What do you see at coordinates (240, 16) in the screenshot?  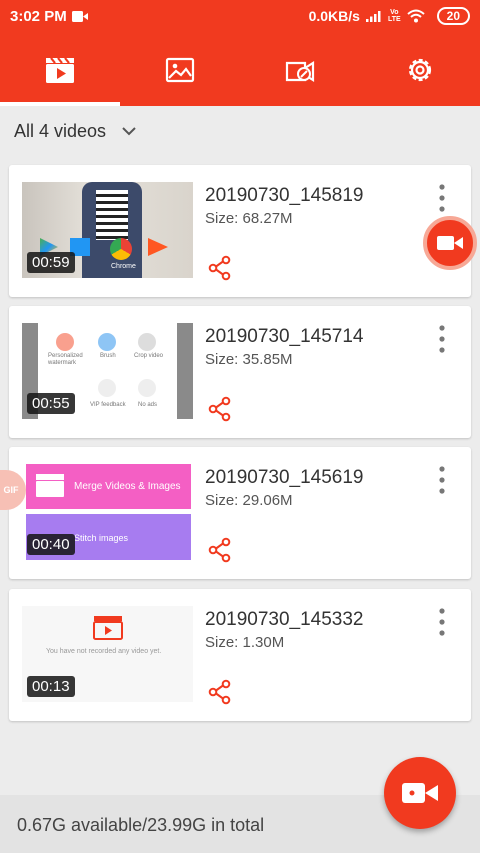 I see `status-bar: 3:02 PM 0.0KB/s Vo LTE 20` at bounding box center [240, 16].